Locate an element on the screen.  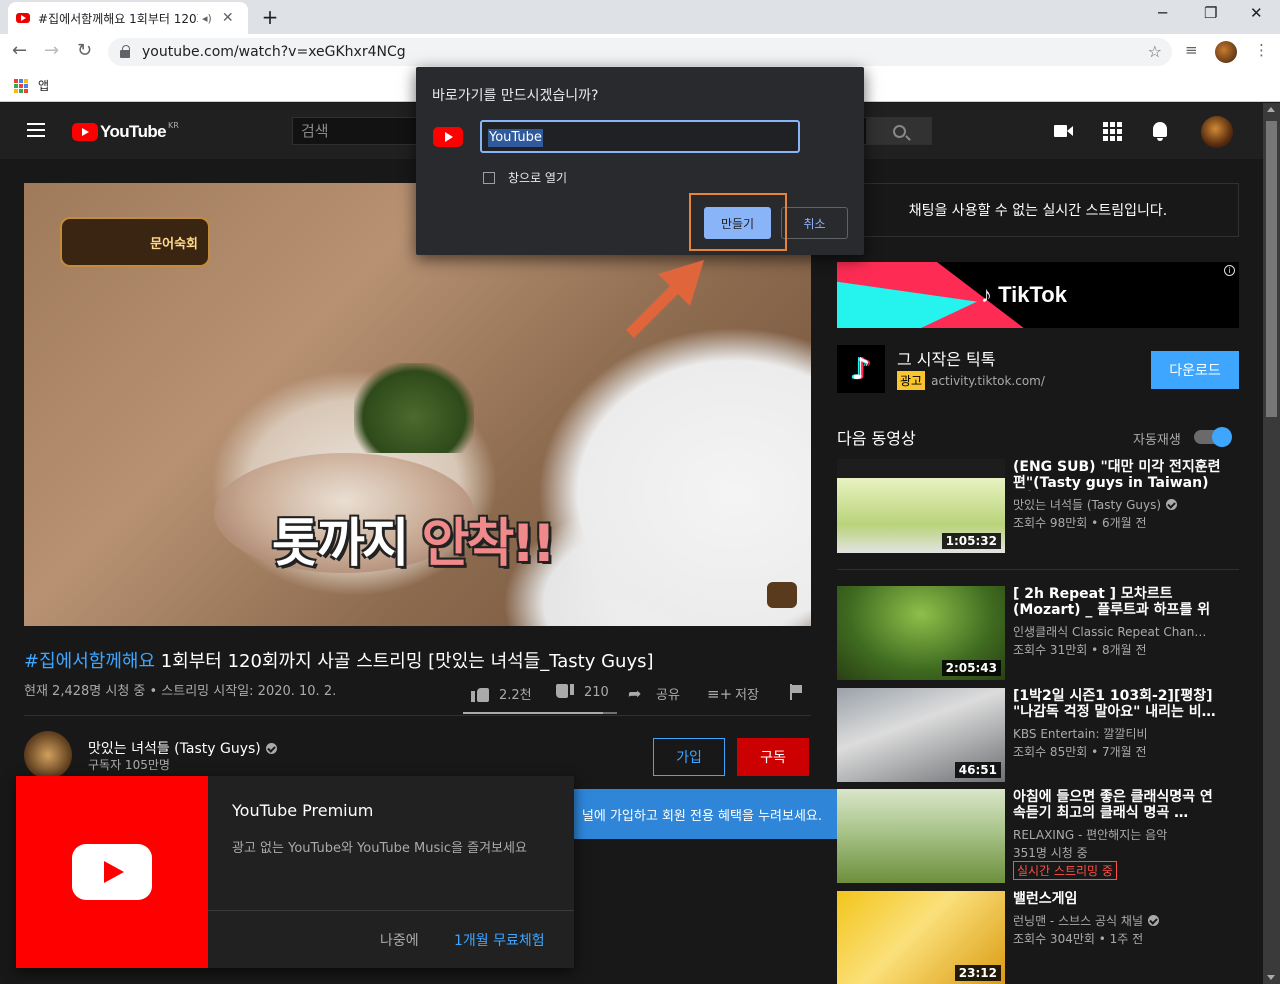
dialog-title: 바로가기를 만드시겠습니까? is located at coordinates (515, 96).